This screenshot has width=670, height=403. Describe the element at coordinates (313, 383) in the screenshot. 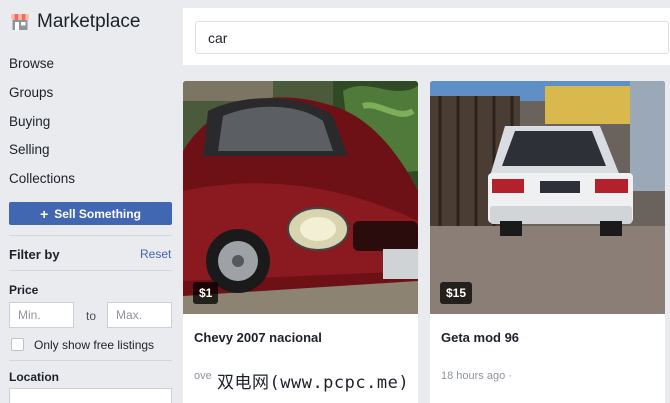

I see `watermark: 双电网(www.pcpc.me)` at that location.